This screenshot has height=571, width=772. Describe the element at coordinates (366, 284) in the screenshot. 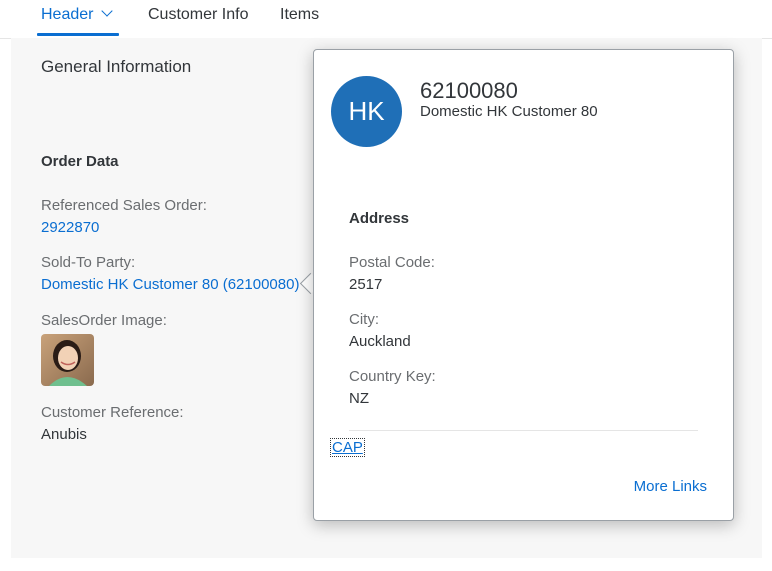

I see `postal-code-value: 2517` at that location.